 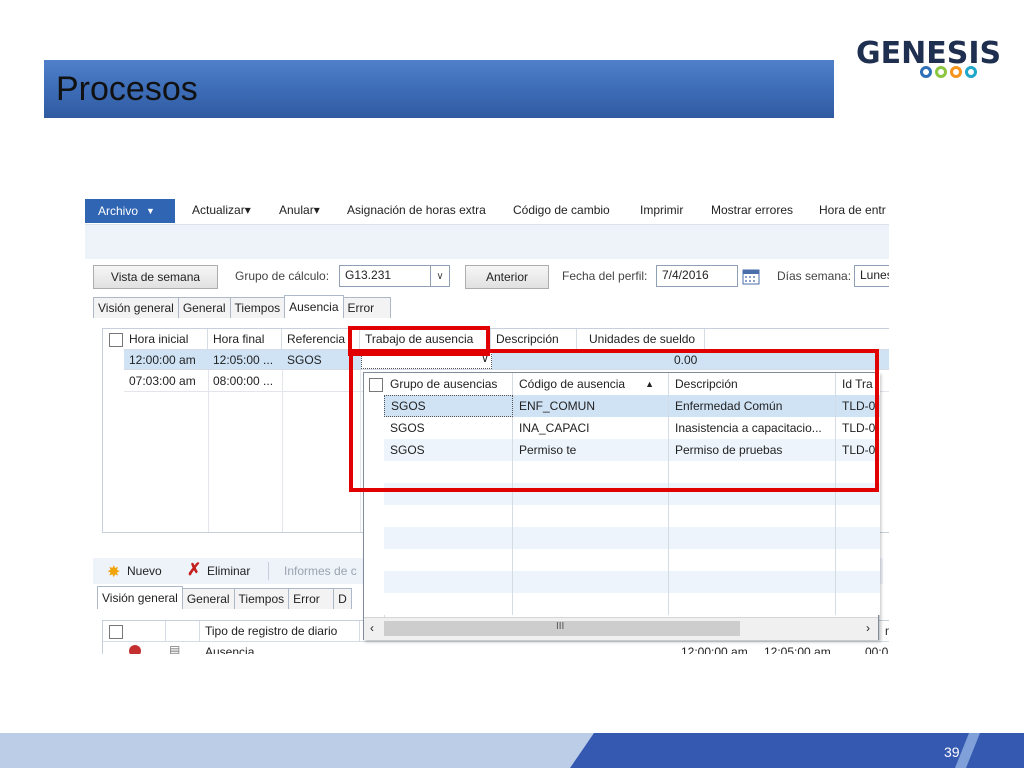 I want to click on vista-semana-button: Vista de semana, so click(x=155, y=277).